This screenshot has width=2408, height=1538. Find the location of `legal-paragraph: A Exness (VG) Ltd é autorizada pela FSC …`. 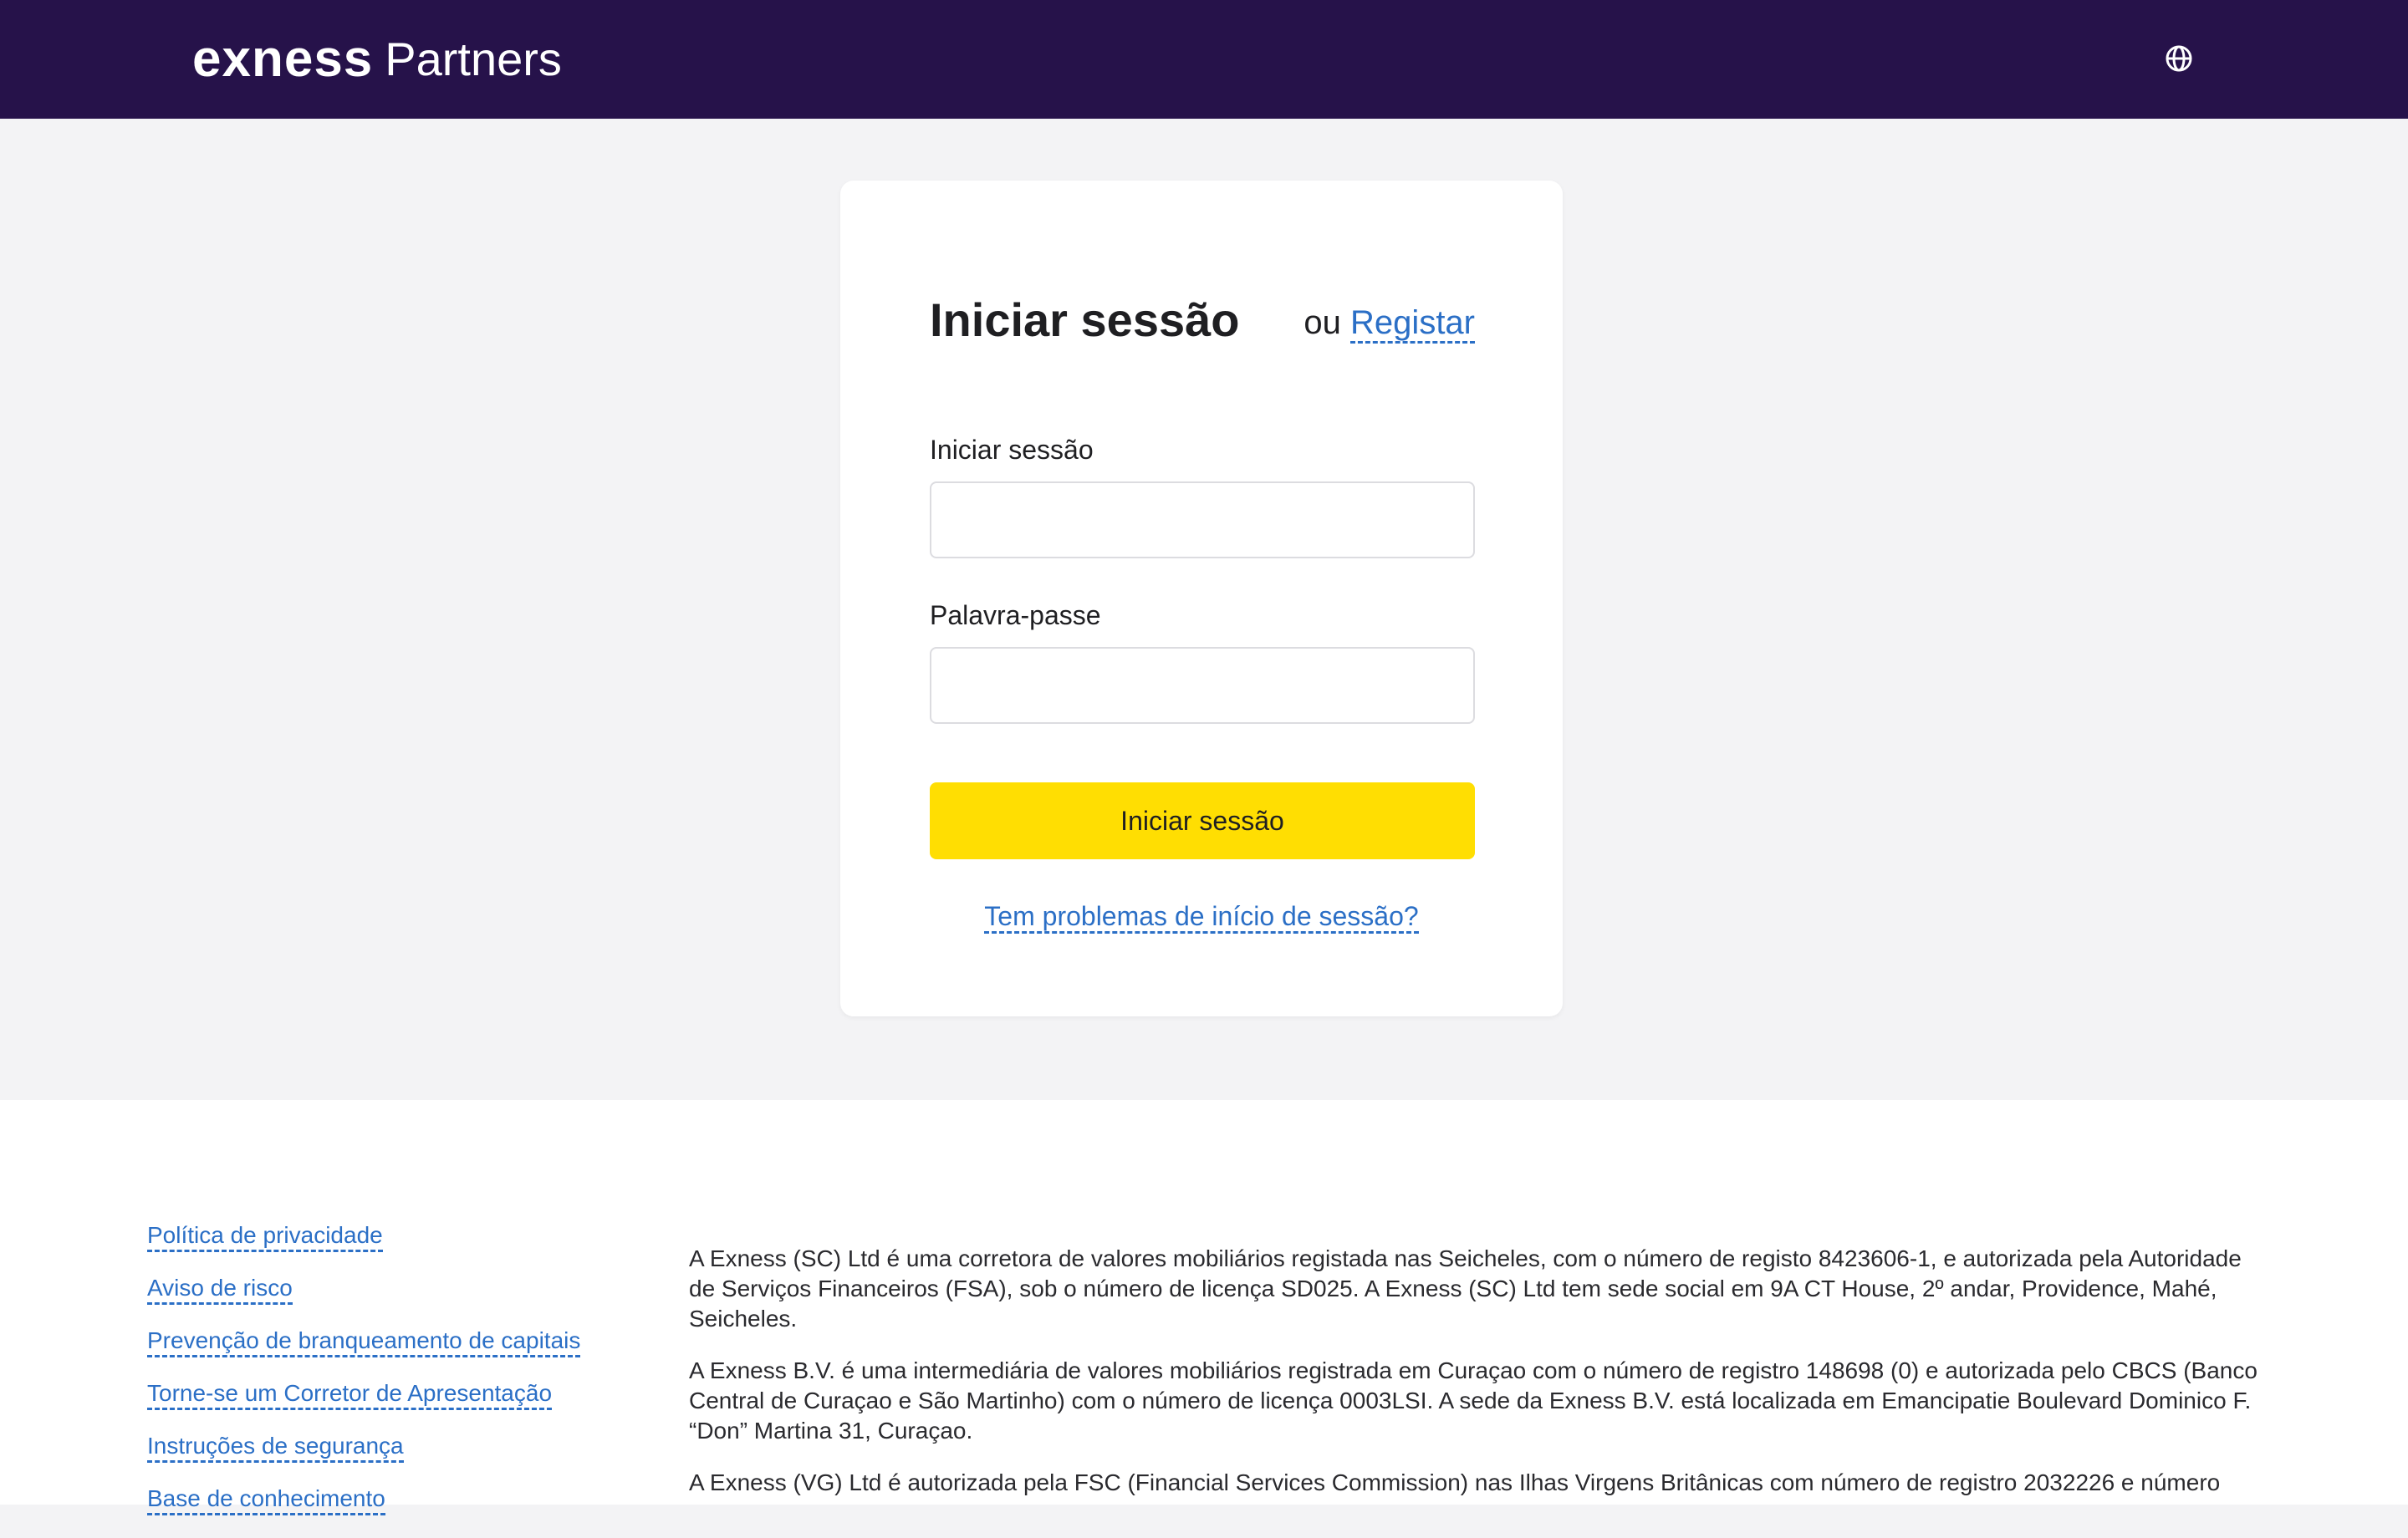

legal-paragraph: A Exness (VG) Ltd é autorizada pela FSC … is located at coordinates (1455, 1482).